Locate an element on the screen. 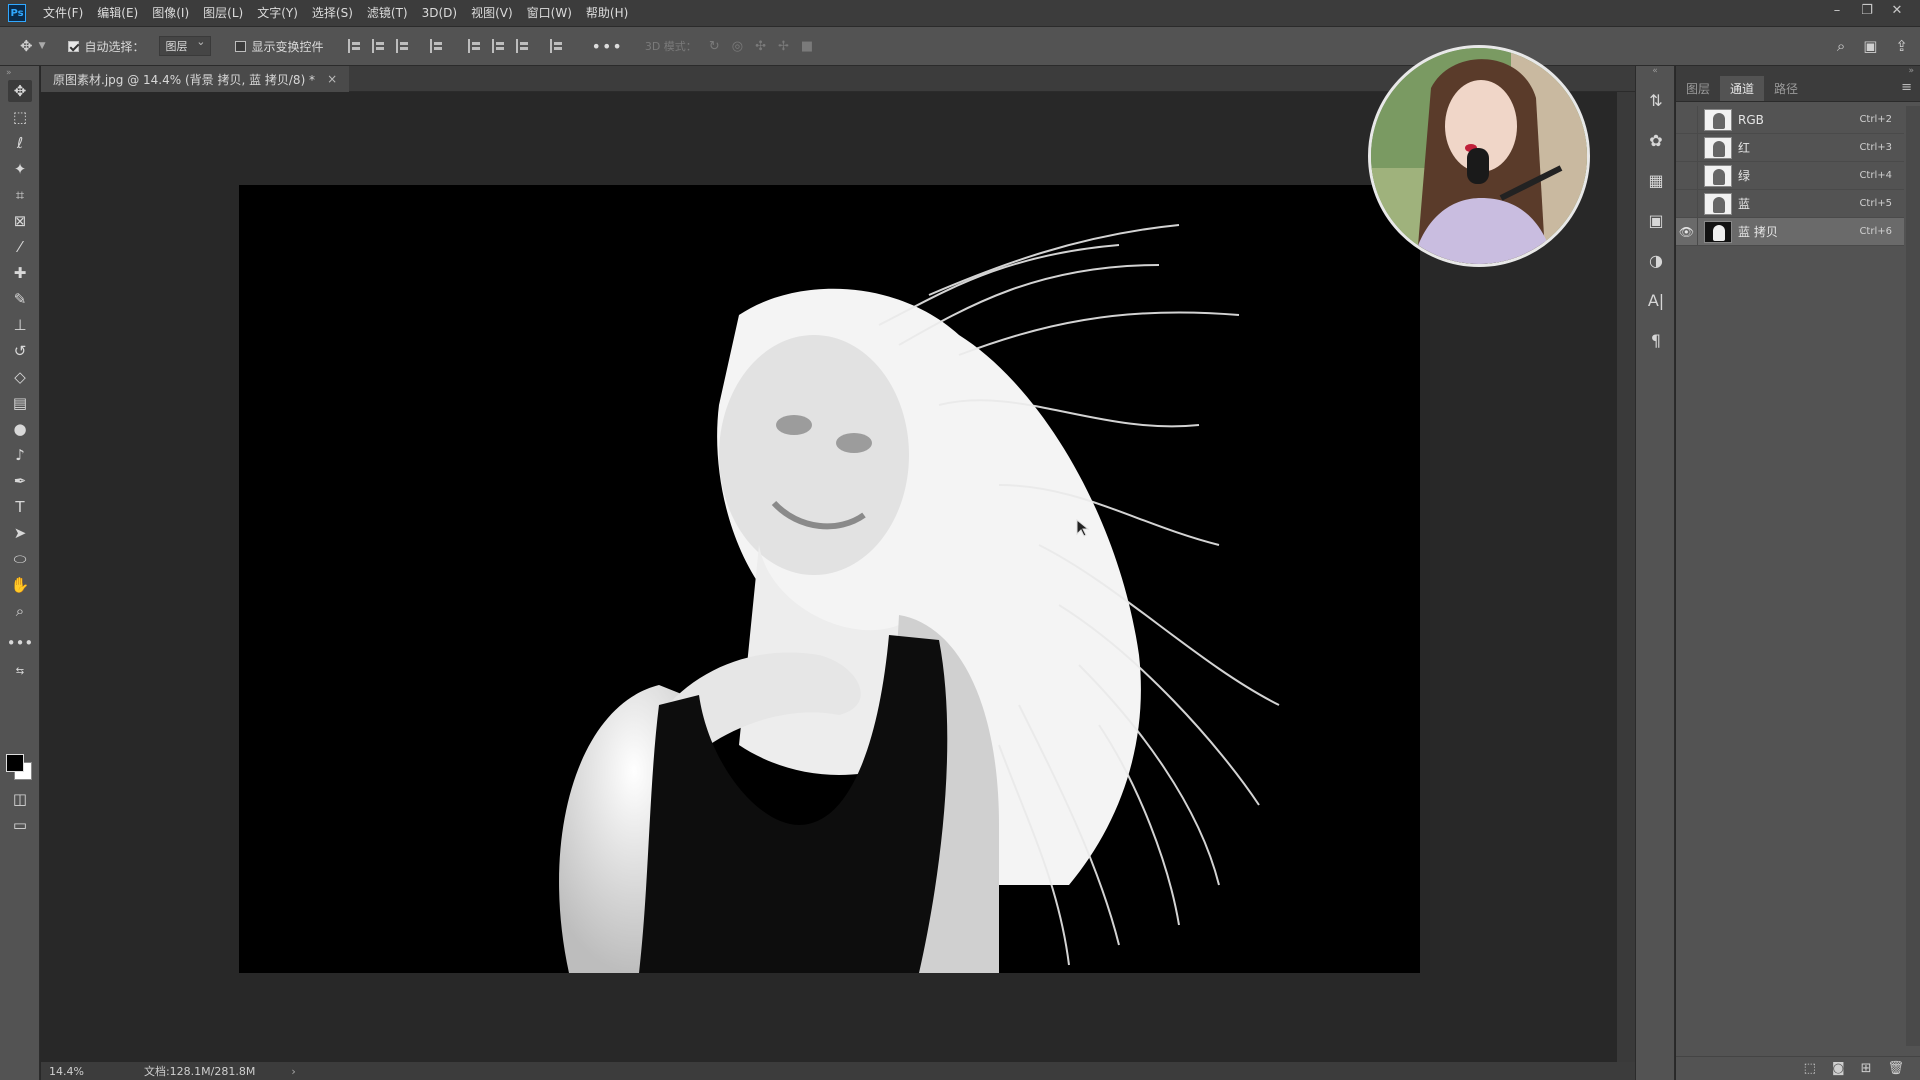 This screenshot has height=1080, width=1920. tab-paths: 路径 is located at coordinates (1786, 88).